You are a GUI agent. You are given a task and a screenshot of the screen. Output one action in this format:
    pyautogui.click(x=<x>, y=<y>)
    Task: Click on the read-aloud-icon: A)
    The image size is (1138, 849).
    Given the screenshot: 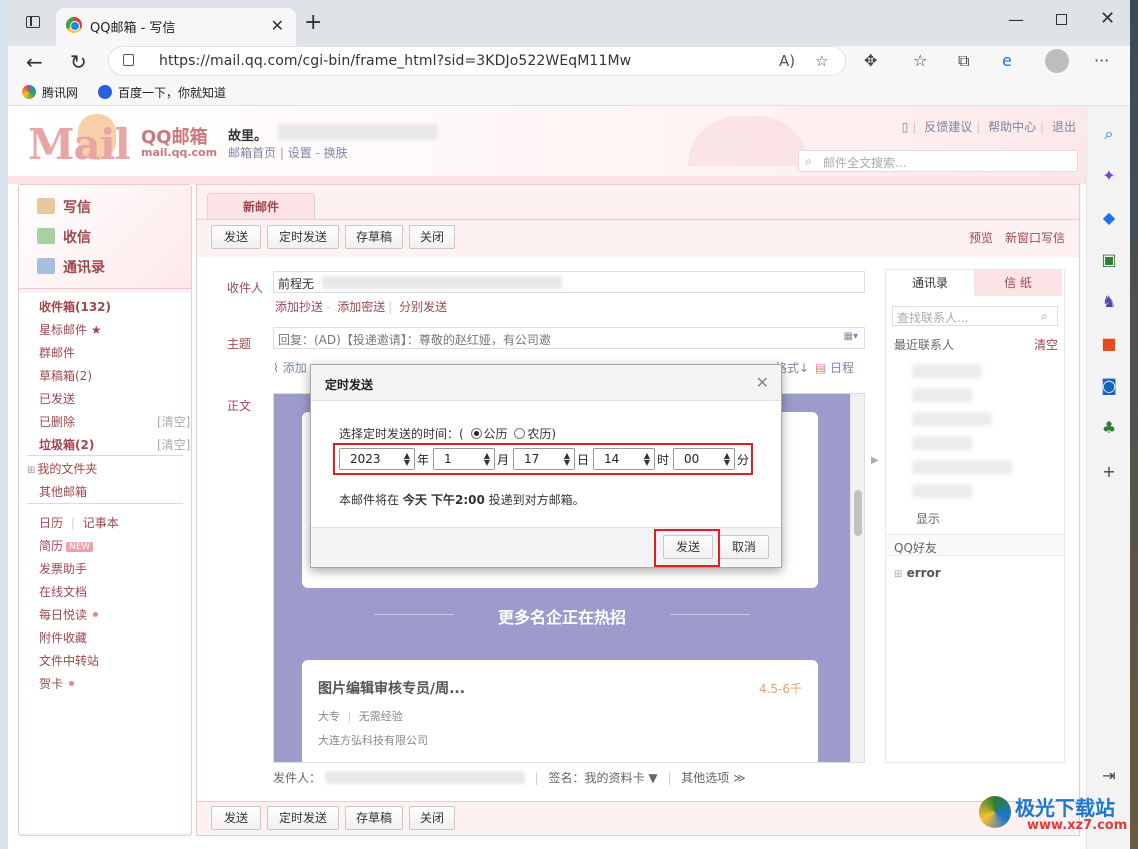 What is the action you would take?
    pyautogui.click(x=787, y=61)
    